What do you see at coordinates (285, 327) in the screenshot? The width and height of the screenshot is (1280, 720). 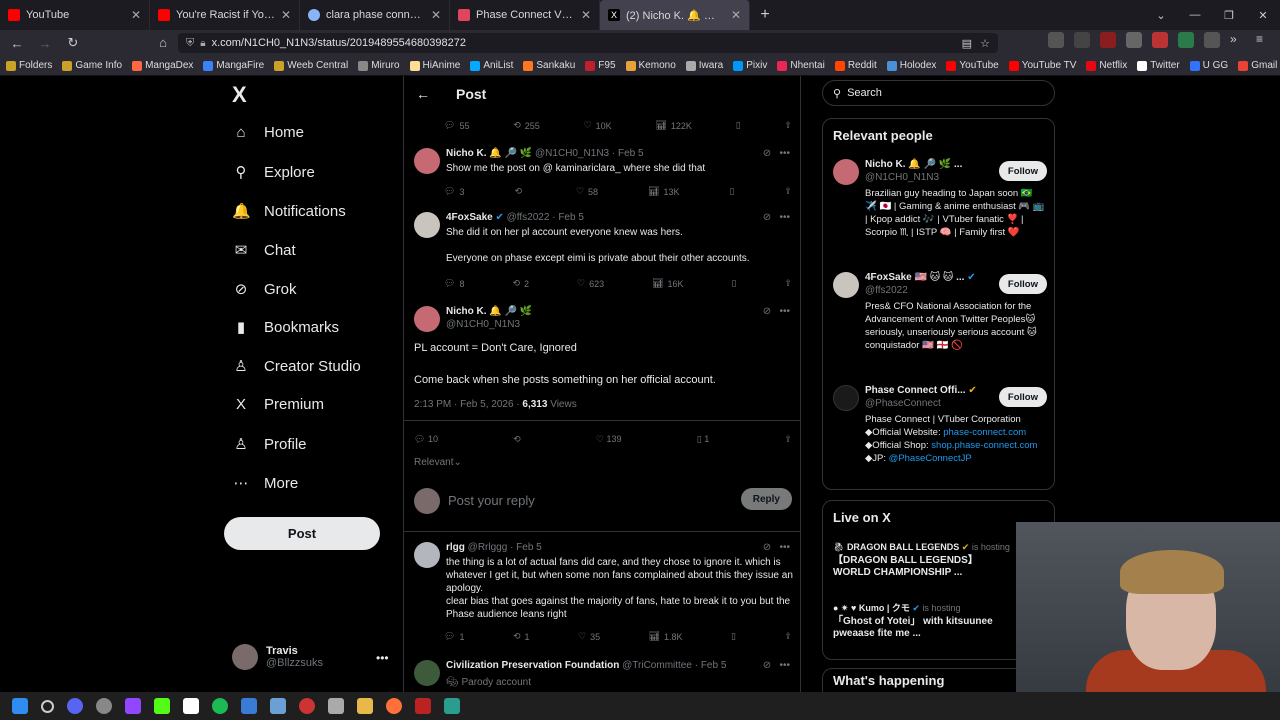 I see `nav-item-bookmarks: ▮ Bookmarks` at bounding box center [285, 327].